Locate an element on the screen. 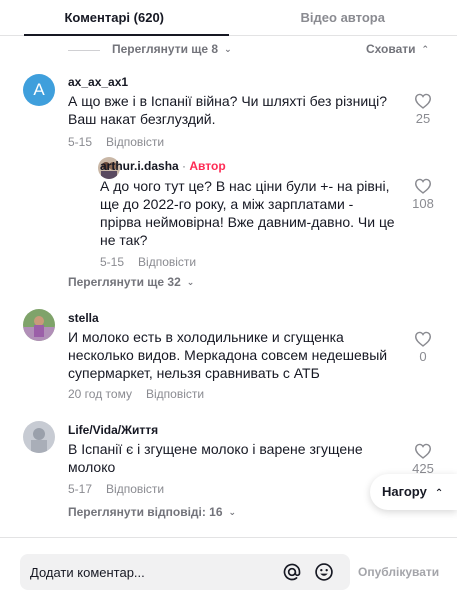  hide-replies-button: Сховати ⌃ is located at coordinates (397, 49).